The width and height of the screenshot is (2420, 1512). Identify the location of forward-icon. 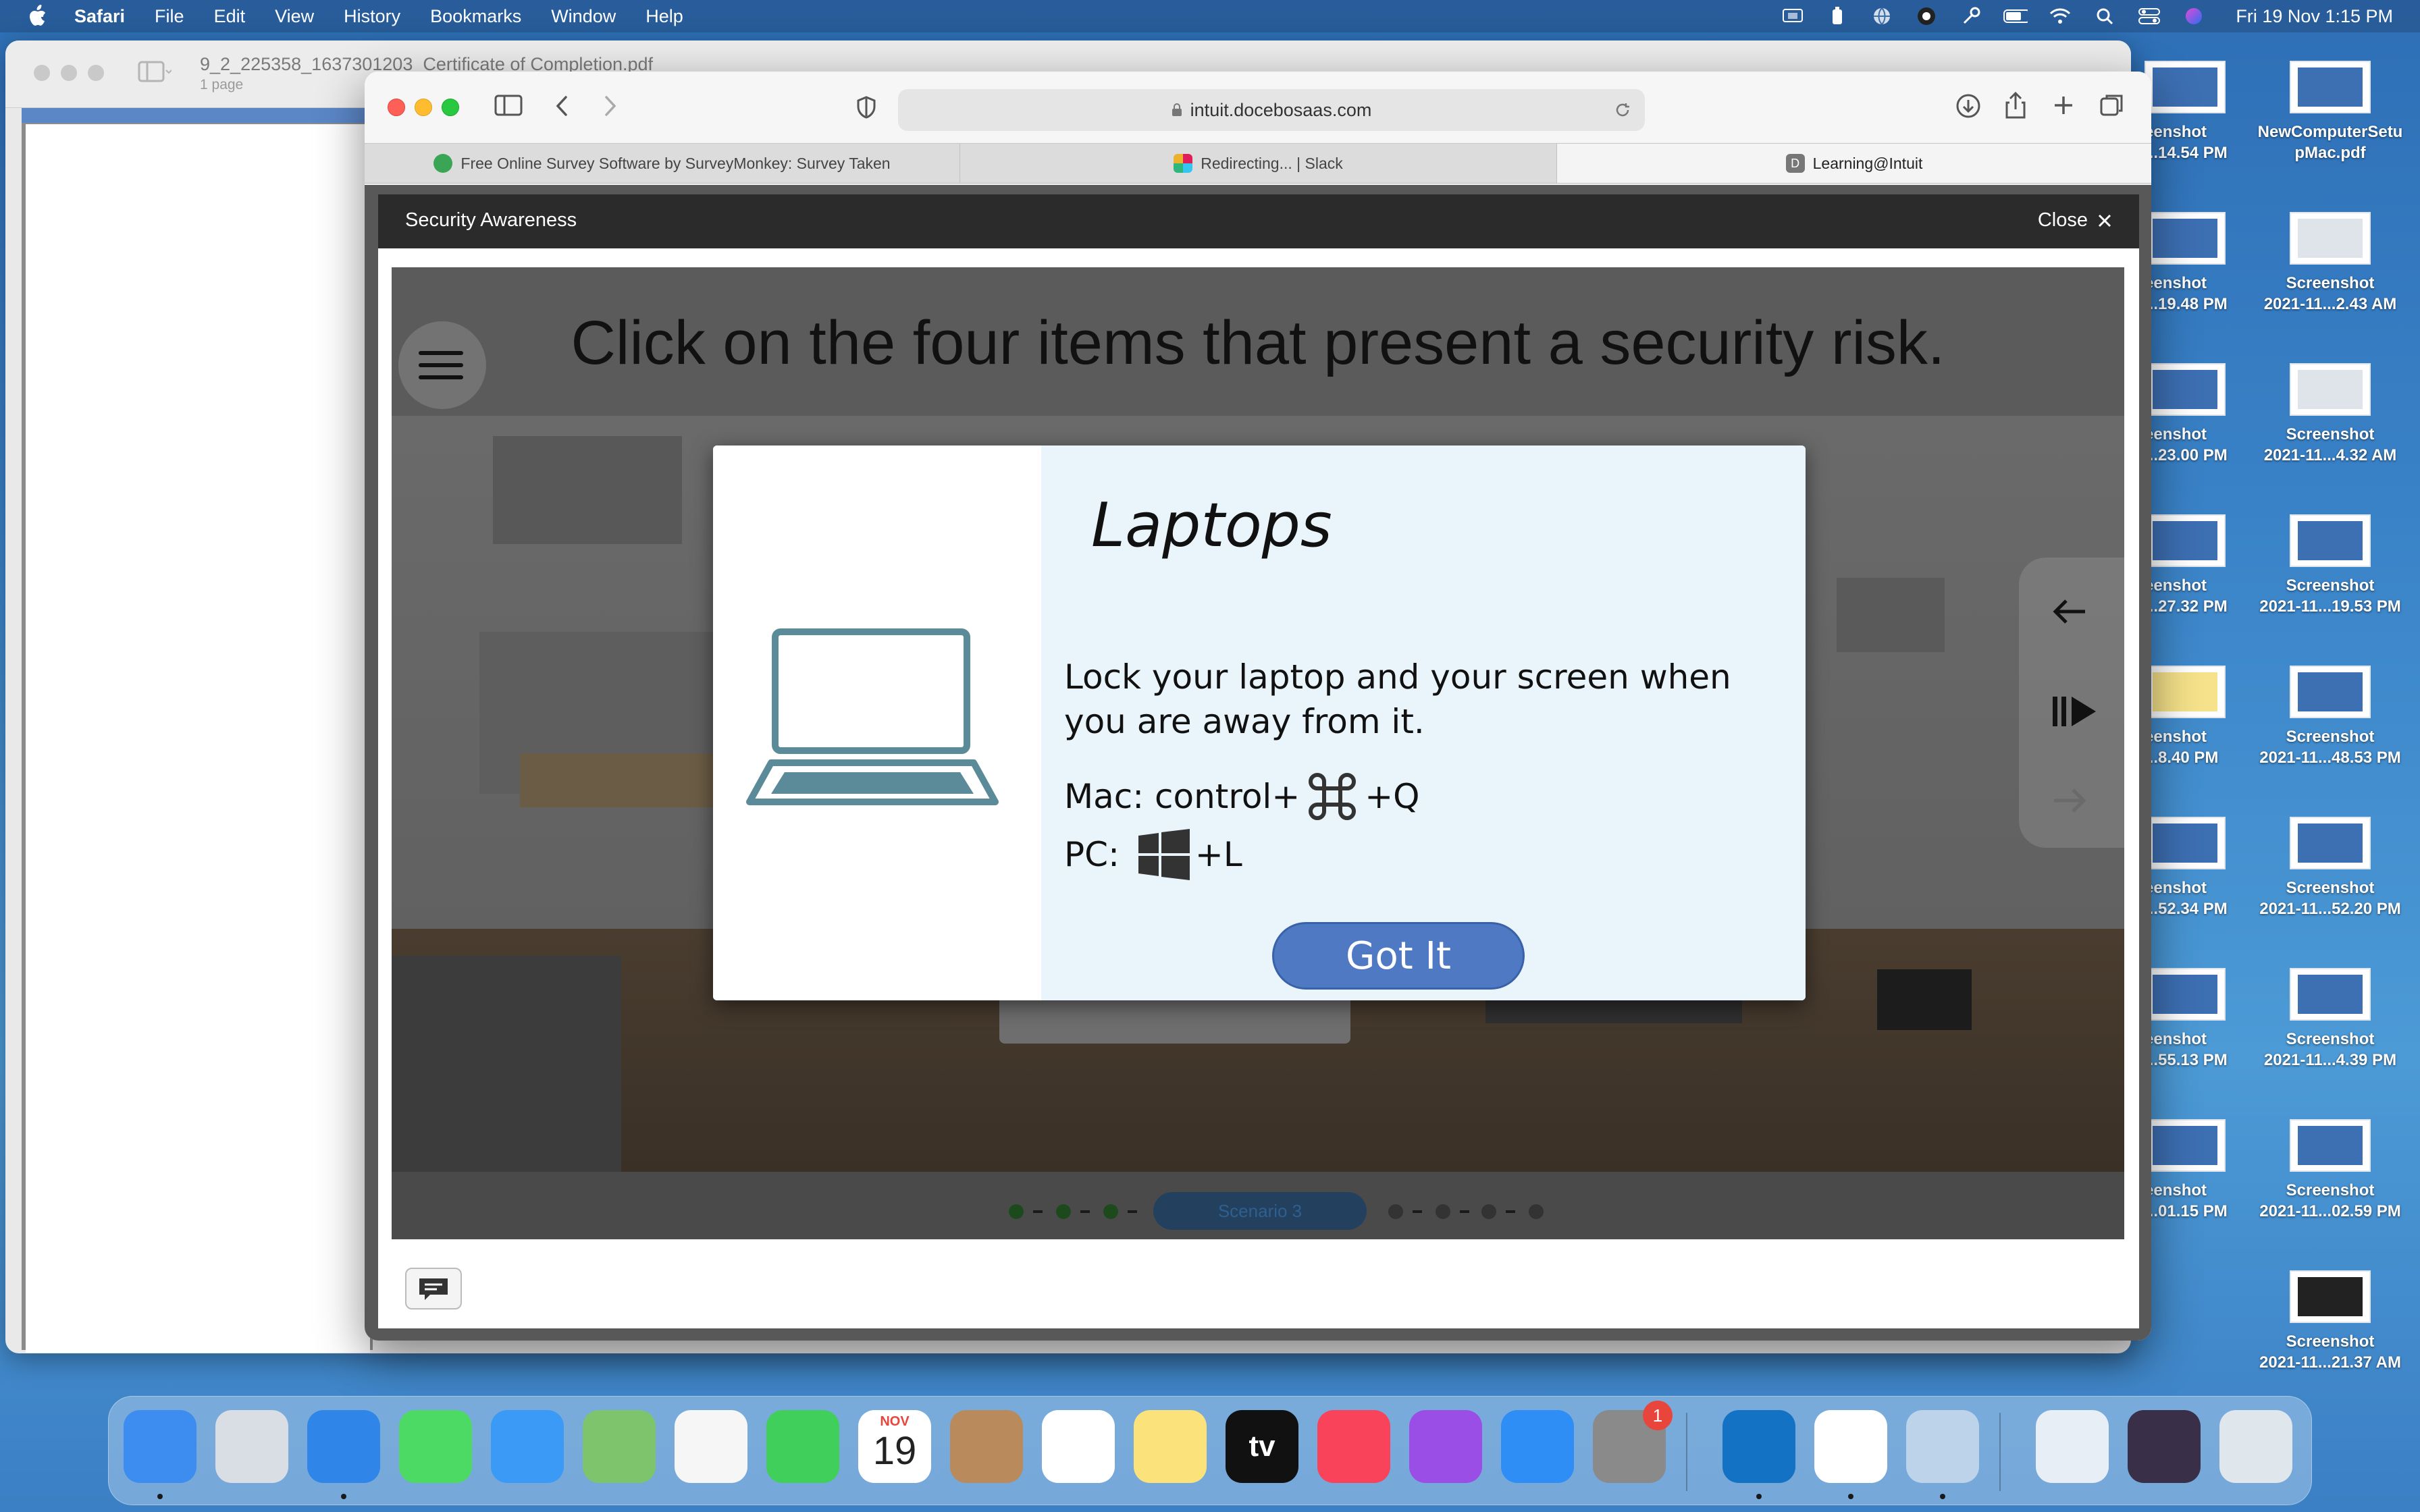
(610, 107).